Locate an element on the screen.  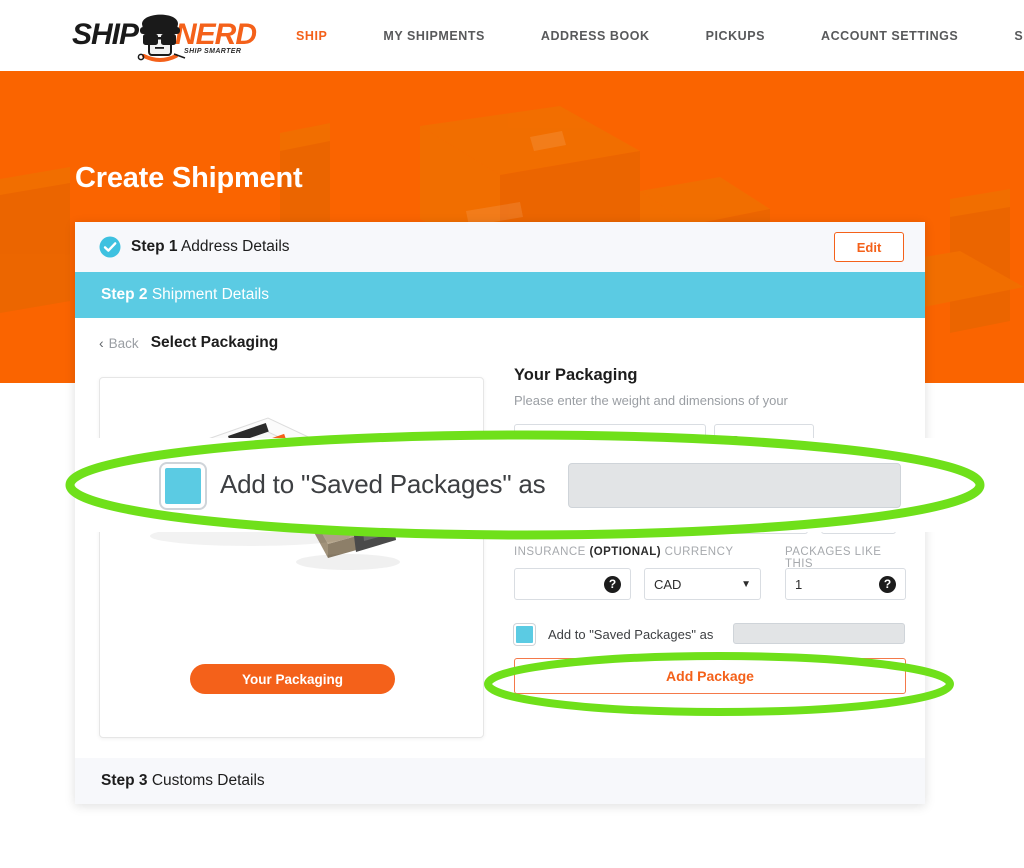
currency-field: CAD ▼ is located at coordinates (702, 584).